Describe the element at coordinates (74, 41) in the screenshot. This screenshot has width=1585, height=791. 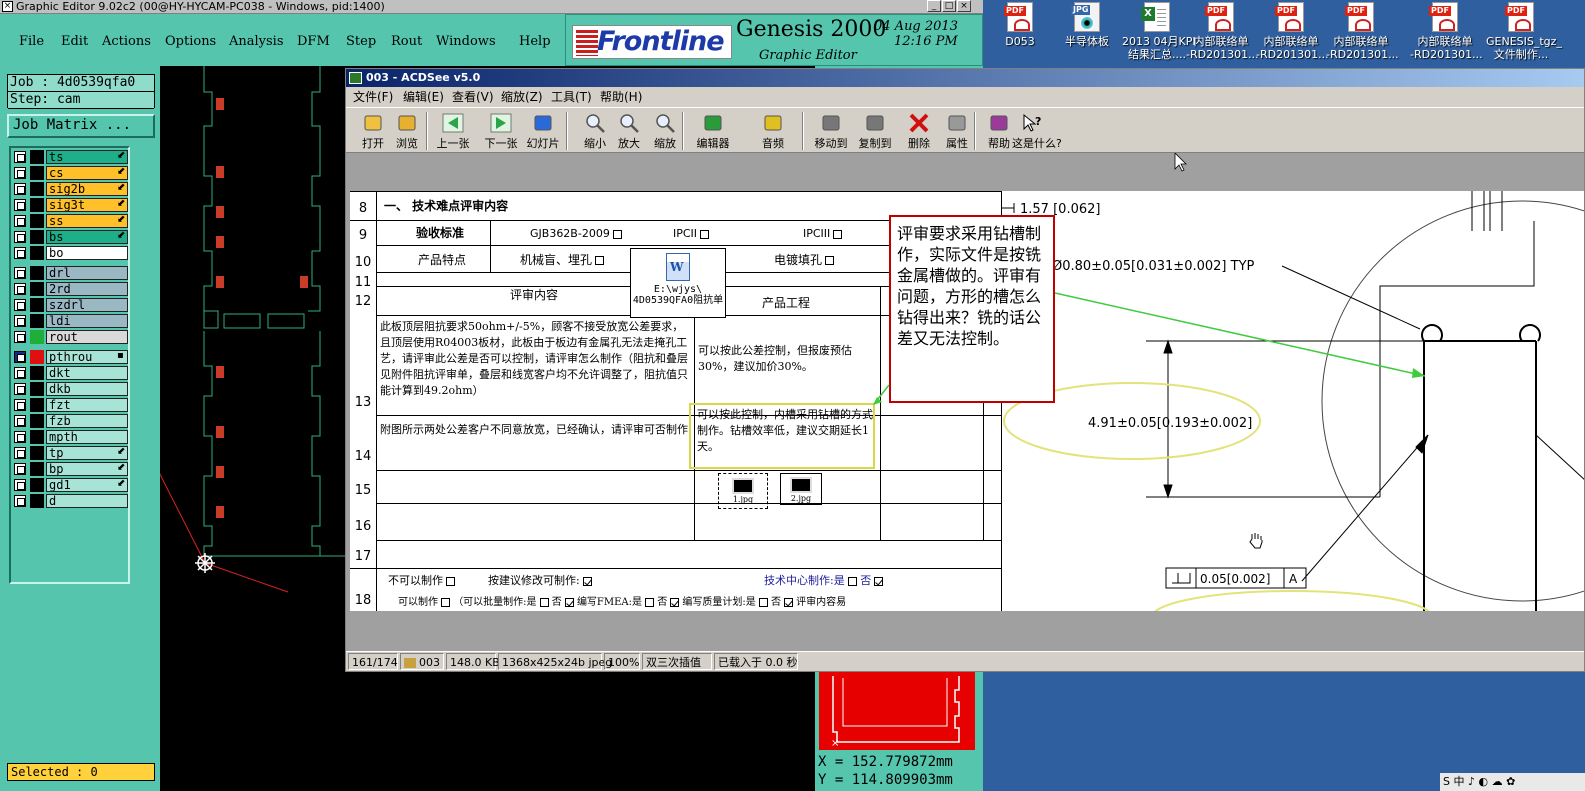
I see `menu-edit: Edit` at that location.